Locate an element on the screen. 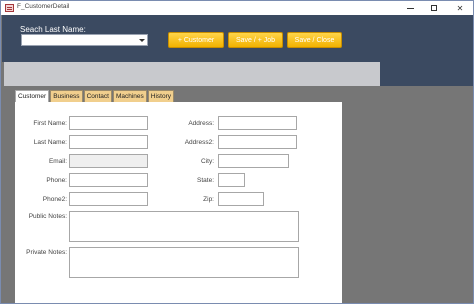 Image resolution: width=474 pixels, height=304 pixels. close-button: ✕ is located at coordinates (460, 8).